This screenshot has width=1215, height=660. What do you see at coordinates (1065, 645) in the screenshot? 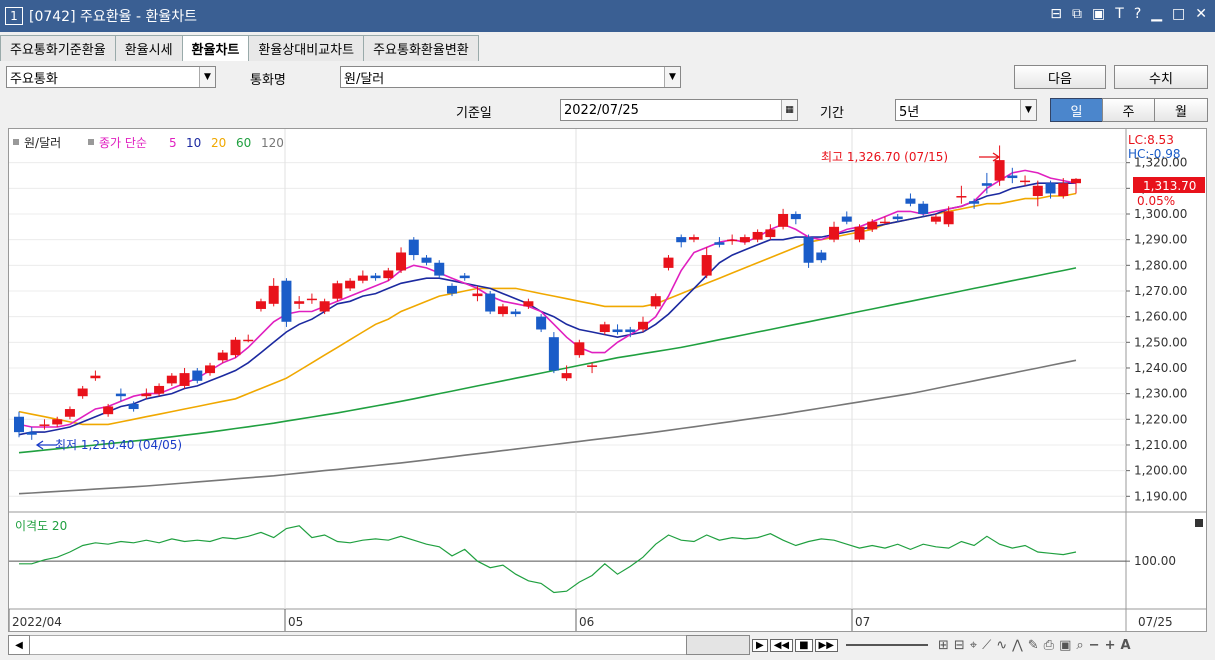
I see `save-icon: ▣` at bounding box center [1065, 645].